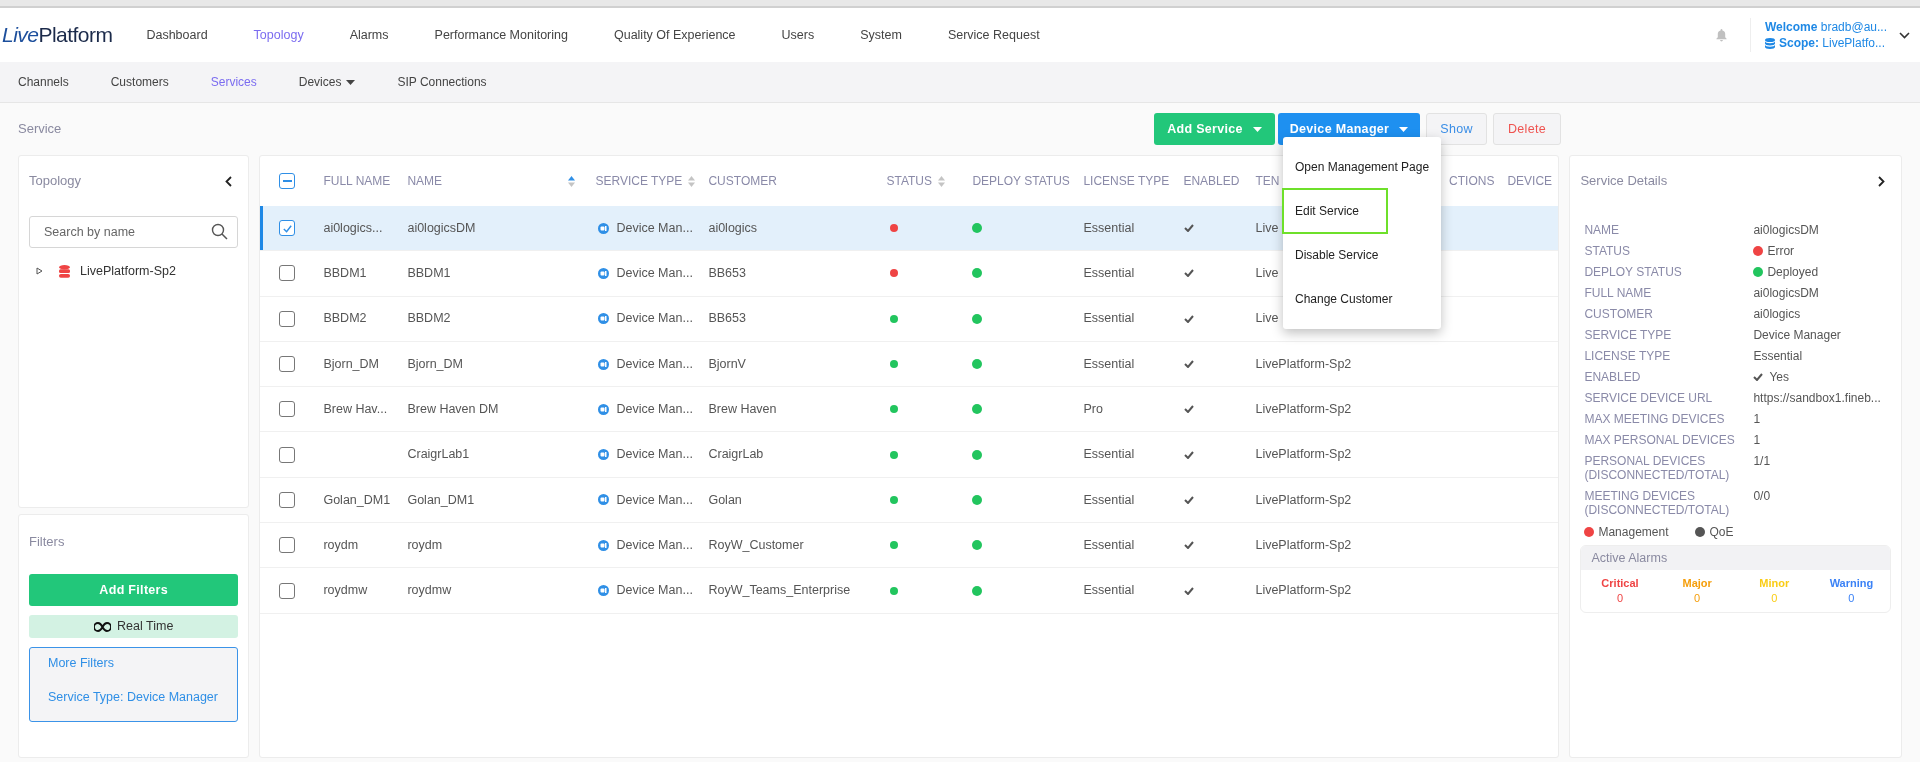 The width and height of the screenshot is (1920, 762). Describe the element at coordinates (425, 544) in the screenshot. I see `table-cell: roydm` at that location.